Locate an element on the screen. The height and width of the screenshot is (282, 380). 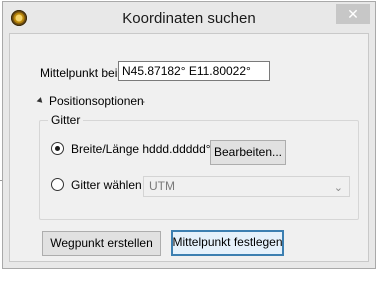
window-title: Koordinaten suchen is located at coordinates (189, 18).